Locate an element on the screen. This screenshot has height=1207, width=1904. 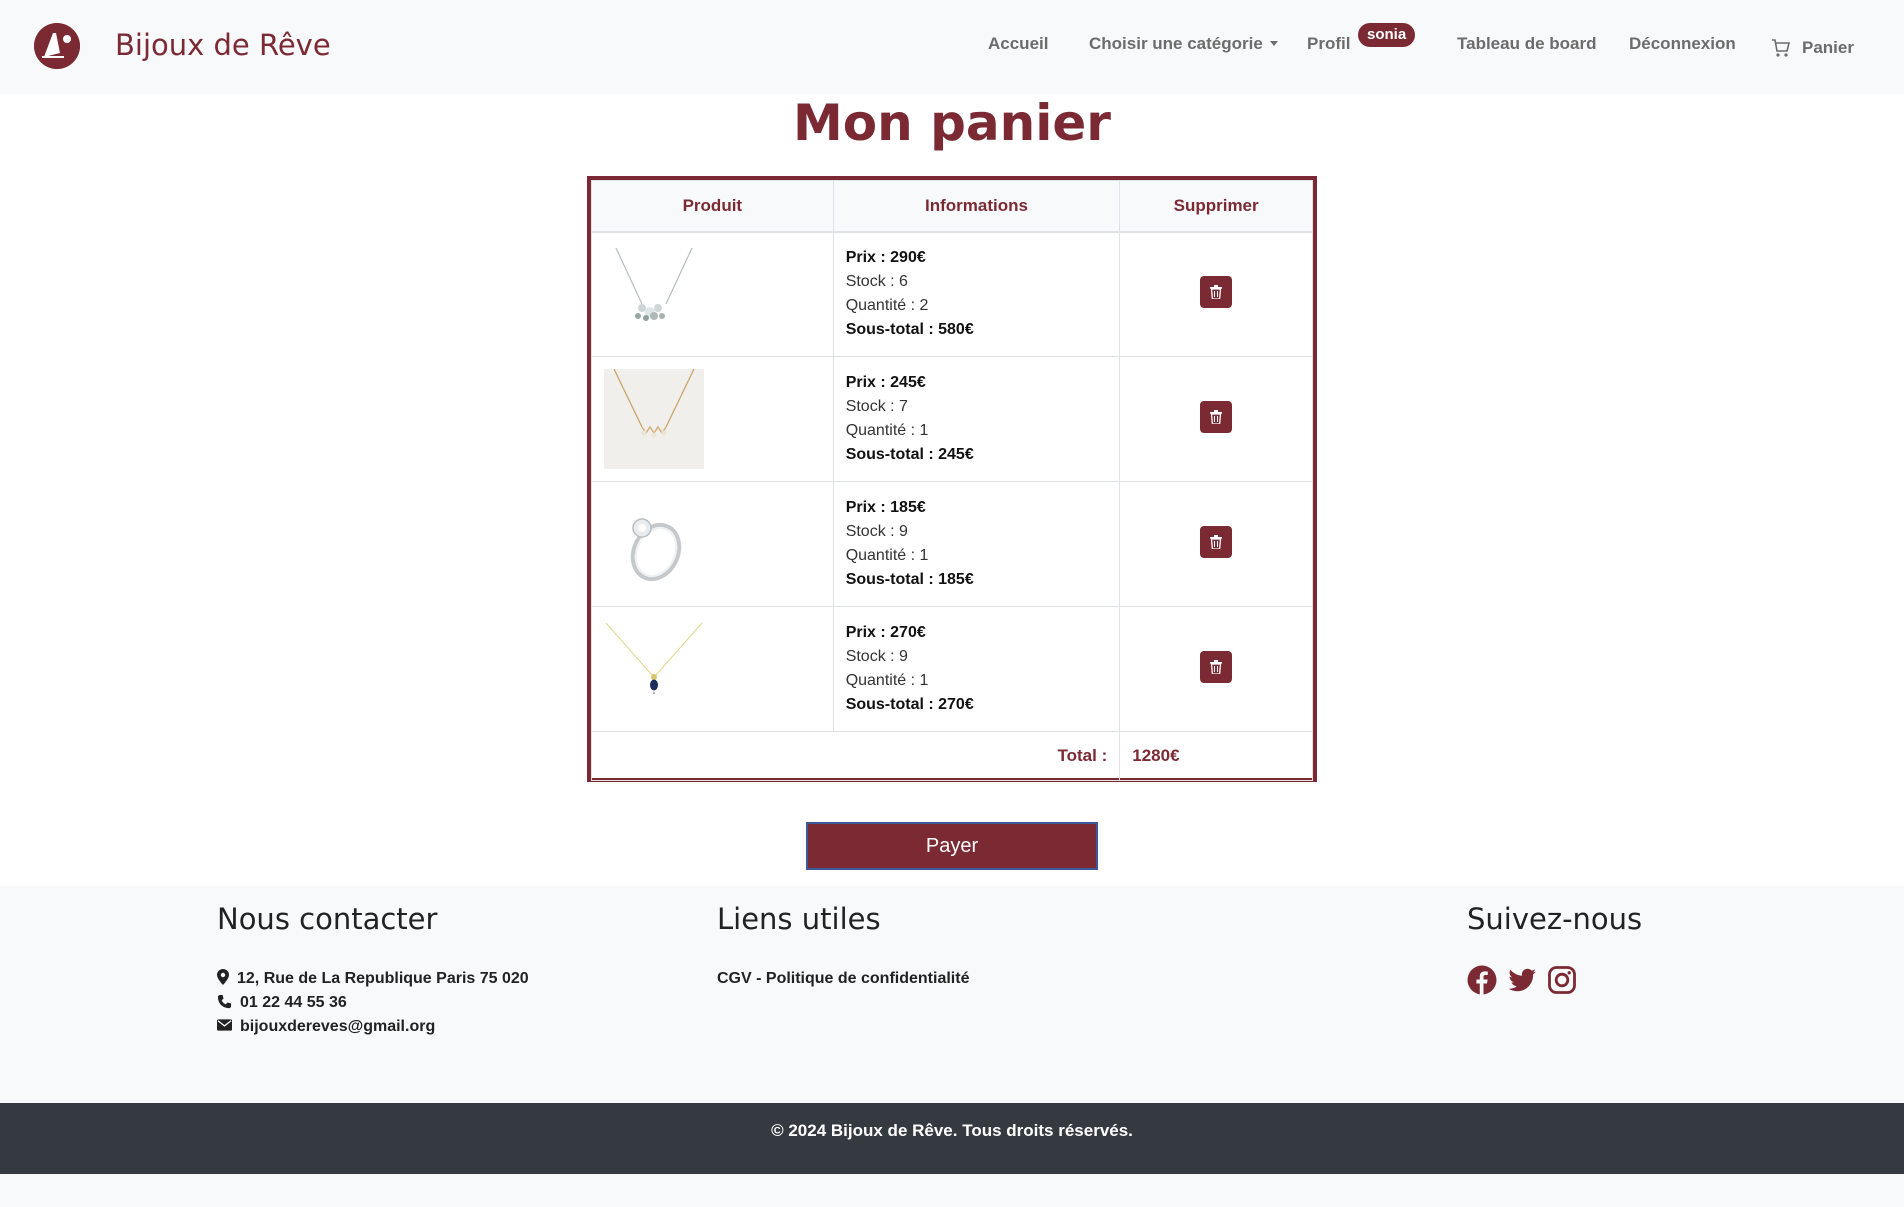
item-price: Prix : 270€ is located at coordinates (885, 632).